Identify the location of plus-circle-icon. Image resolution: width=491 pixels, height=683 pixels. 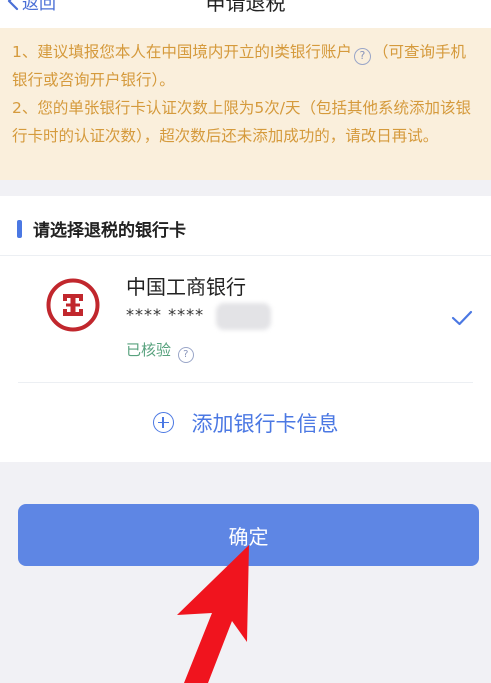
(163, 422).